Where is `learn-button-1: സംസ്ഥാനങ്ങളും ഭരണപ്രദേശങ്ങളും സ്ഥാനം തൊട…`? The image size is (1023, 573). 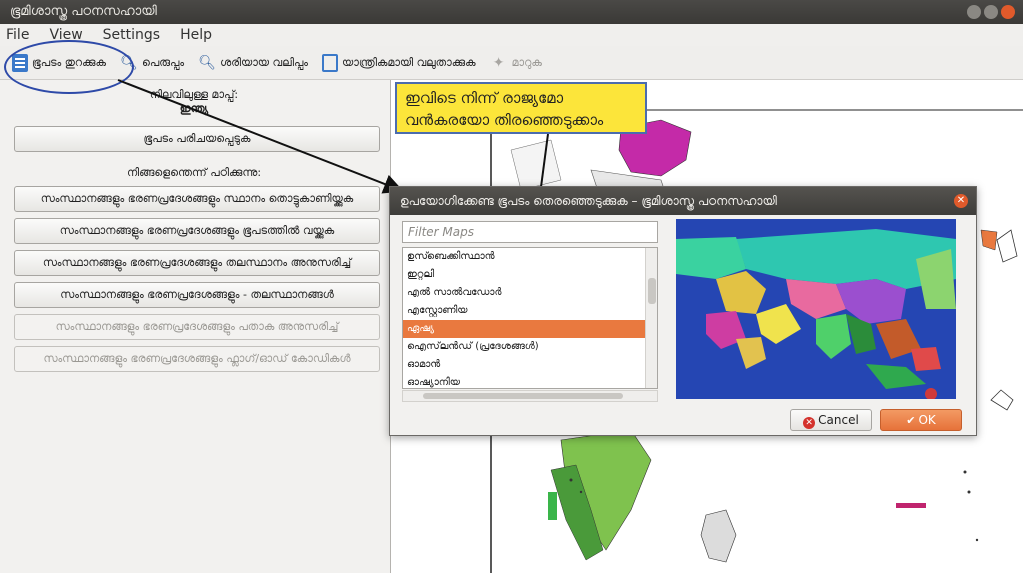 learn-button-1: സംസ്ഥാനങ്ങളും ഭരണപ്രദേശങ്ങളും സ്ഥാനം തൊട… is located at coordinates (197, 199).